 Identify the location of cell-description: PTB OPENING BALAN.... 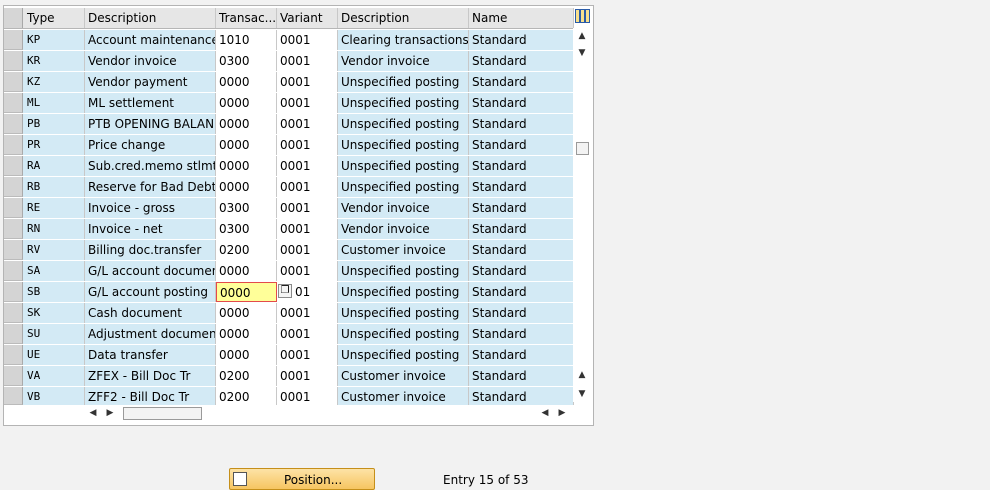
(150, 124).